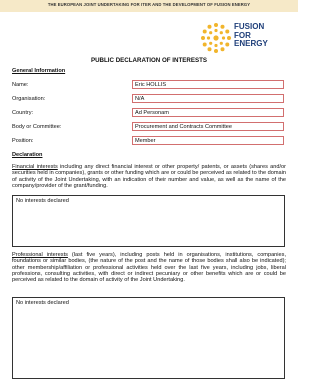 The image size is (320, 386). I want to click on general-information-heading: General Information, so click(39, 71).